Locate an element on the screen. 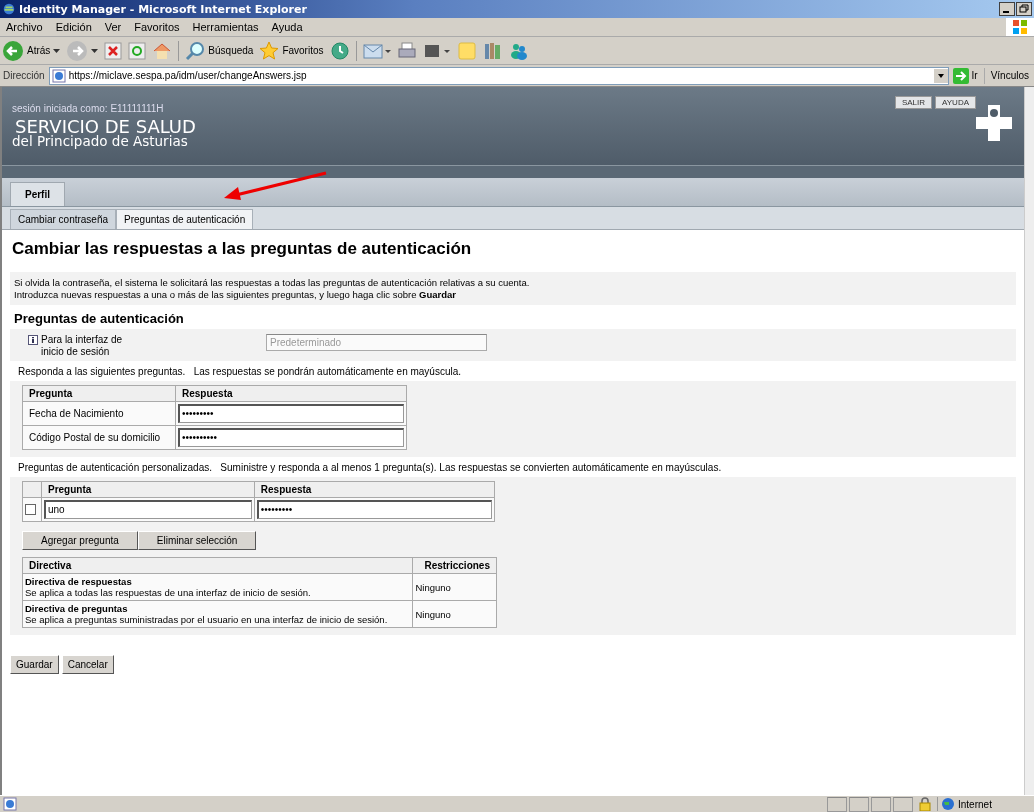  action-button: Eliminar selección is located at coordinates (197, 540).